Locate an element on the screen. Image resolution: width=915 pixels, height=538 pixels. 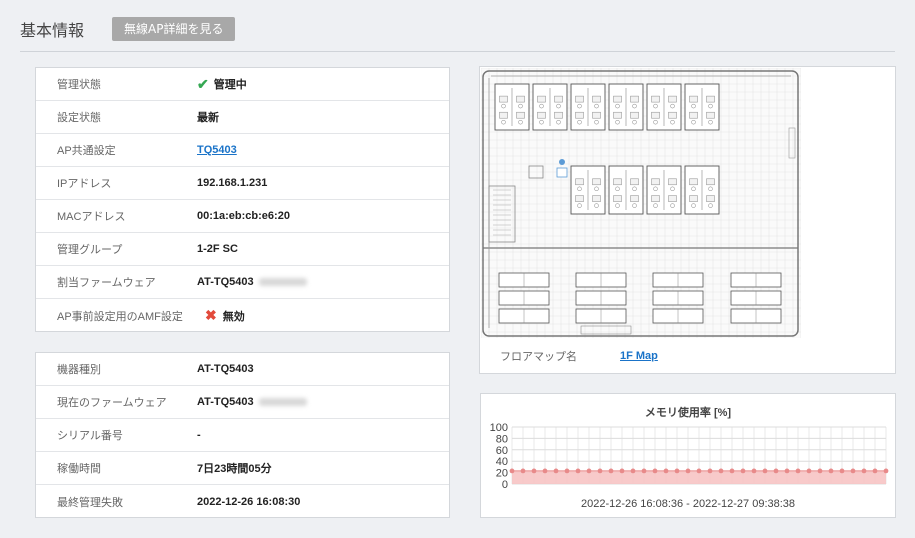
stairs is located at coordinates (502, 214).